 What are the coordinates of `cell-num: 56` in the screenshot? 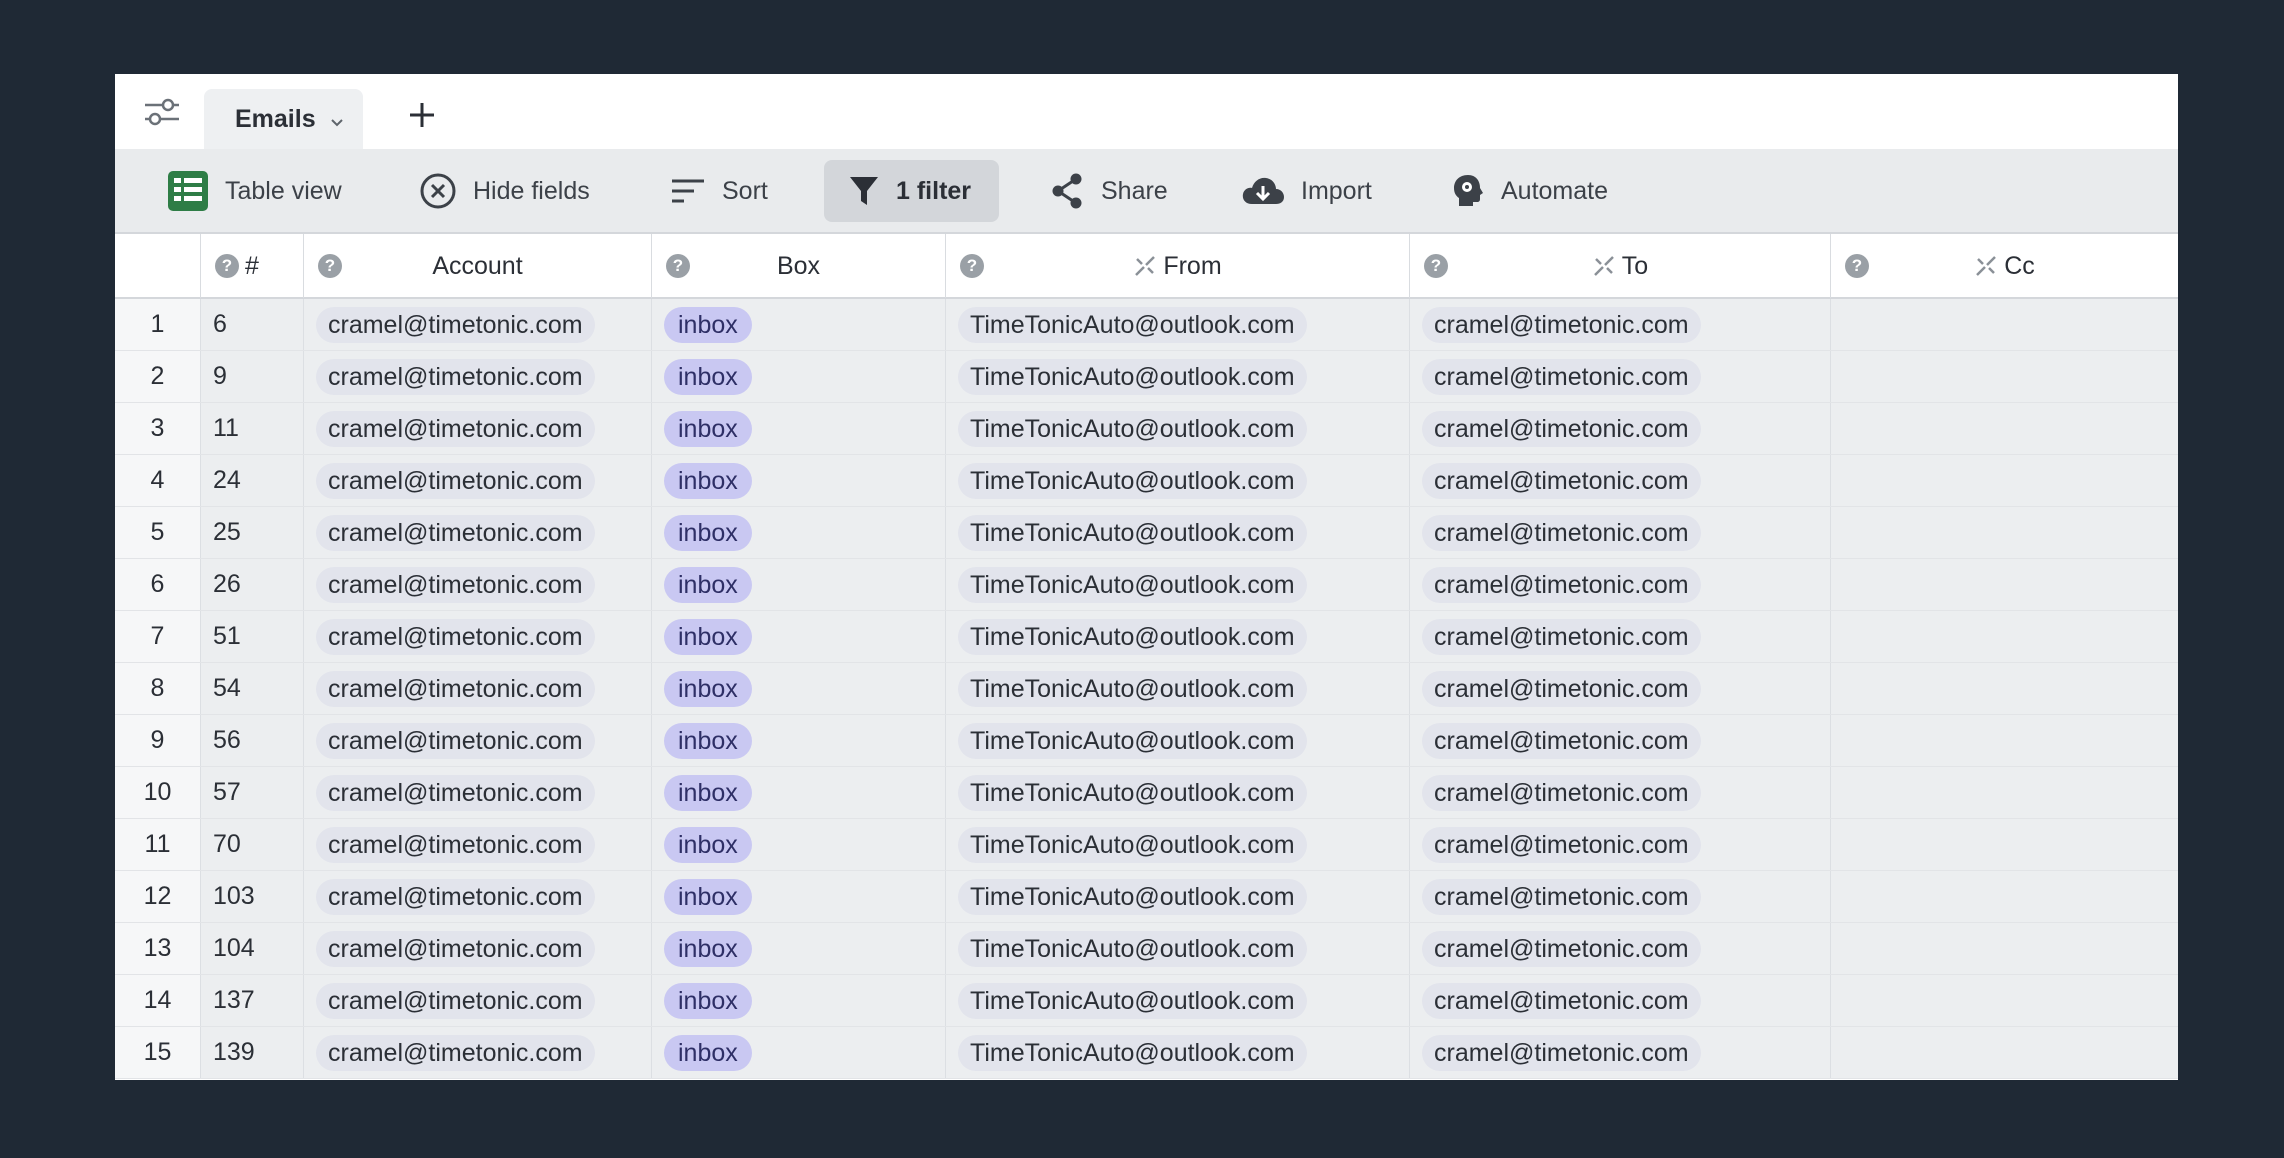 It's located at (252, 740).